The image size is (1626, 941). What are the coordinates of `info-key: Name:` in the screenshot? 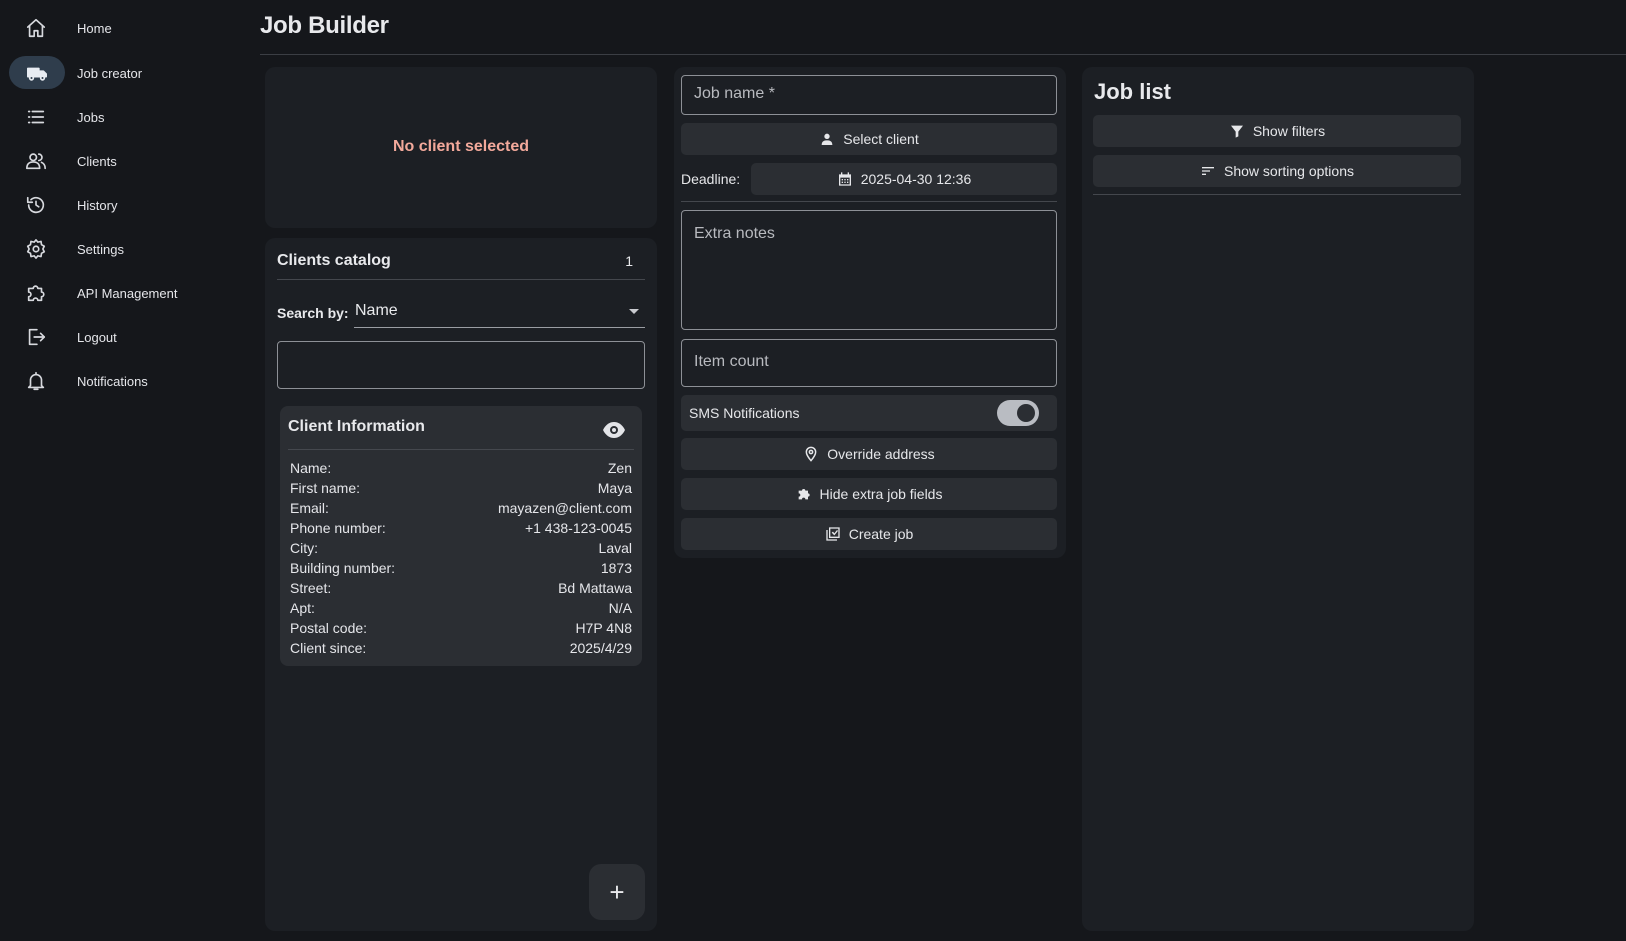 It's located at (311, 468).